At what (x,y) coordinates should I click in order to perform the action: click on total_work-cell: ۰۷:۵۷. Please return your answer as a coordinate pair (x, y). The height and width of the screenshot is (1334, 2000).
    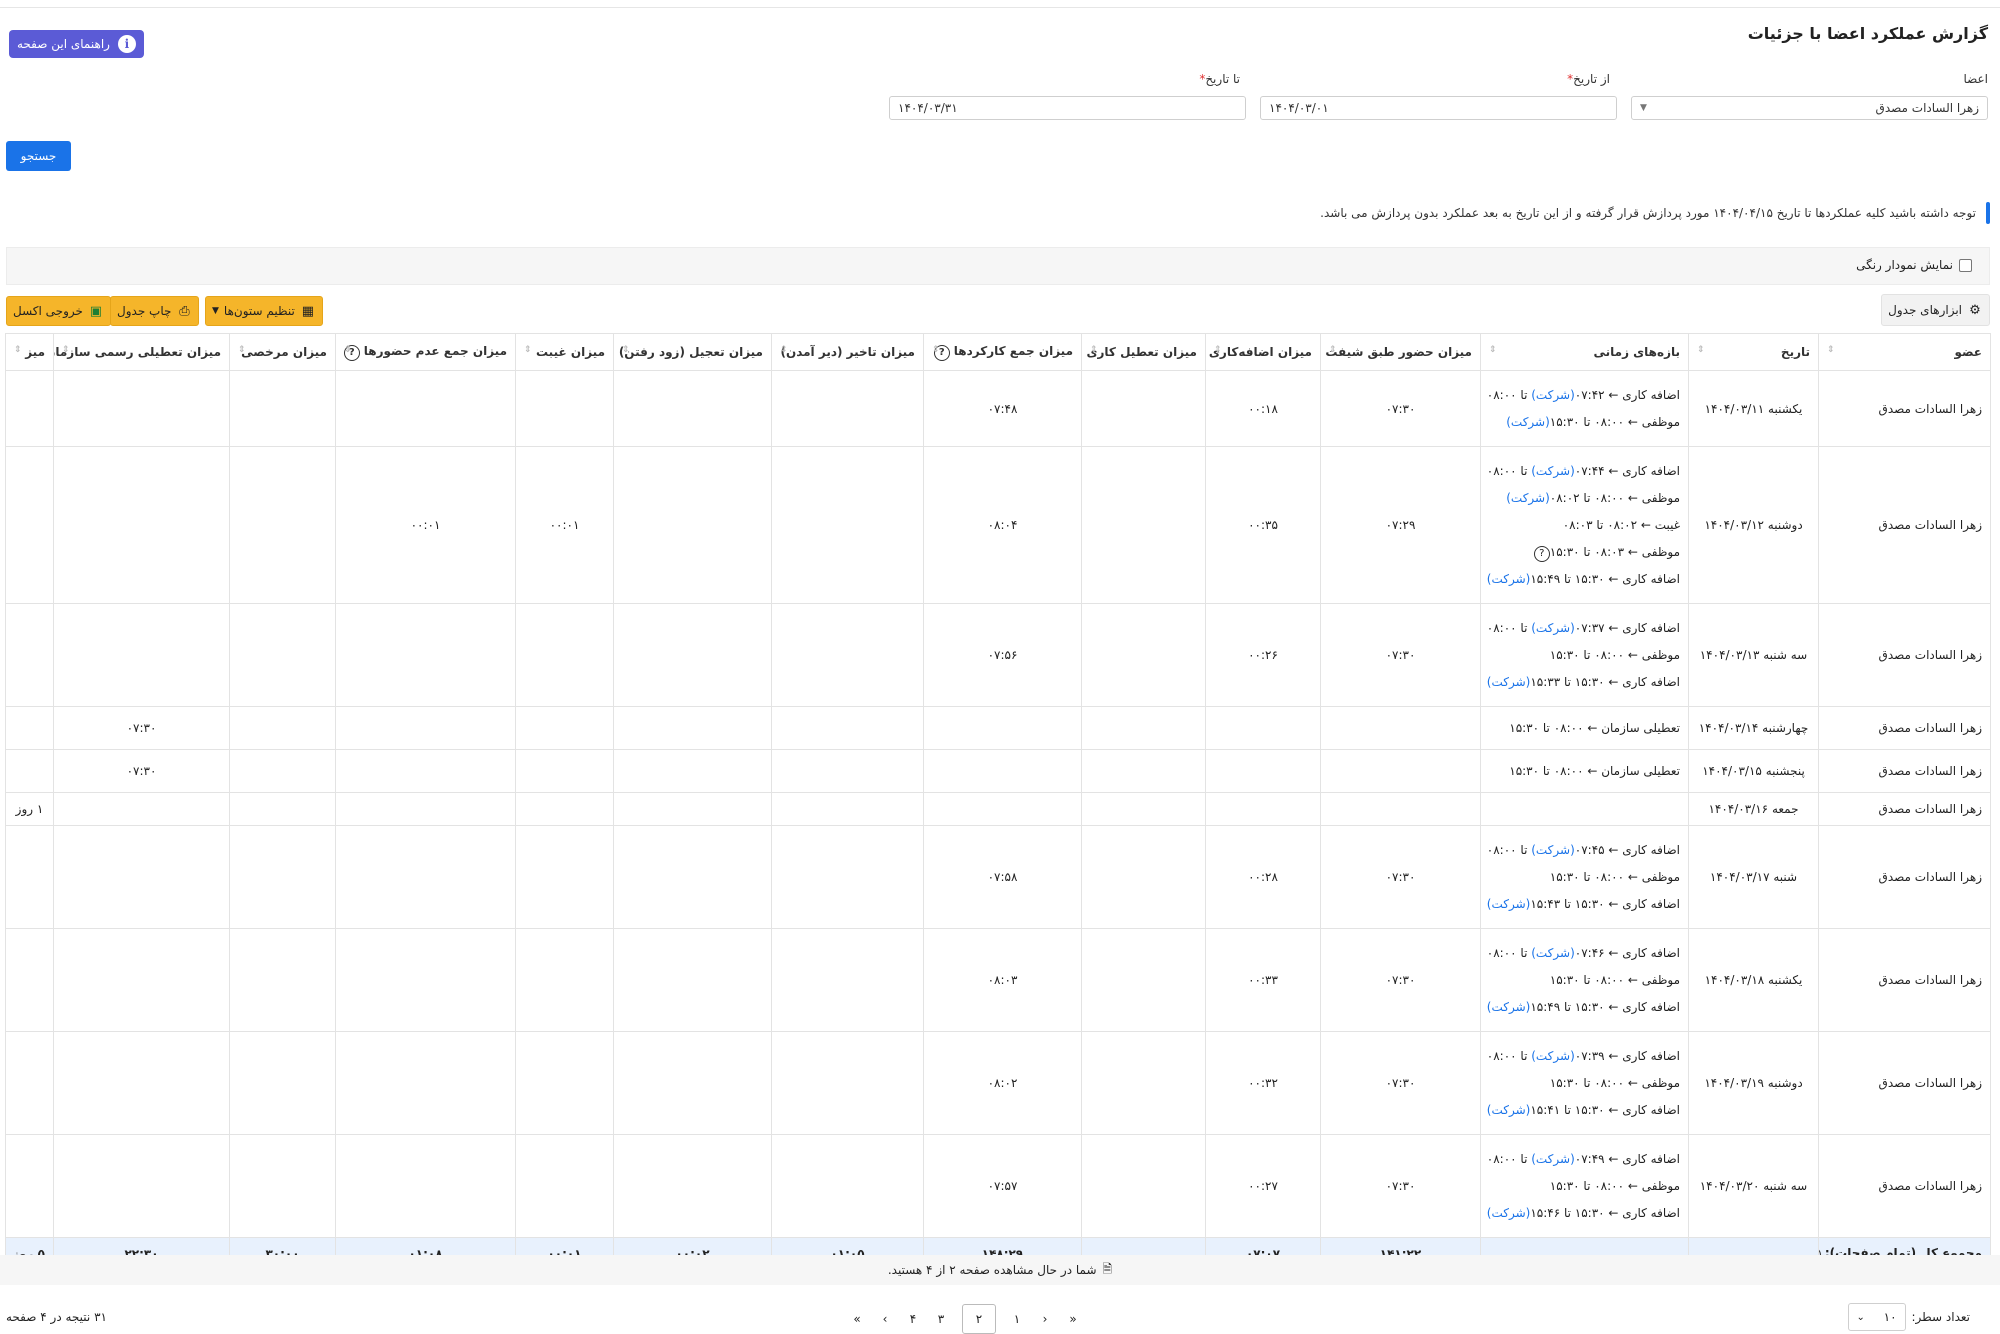
    Looking at the image, I should click on (1002, 1186).